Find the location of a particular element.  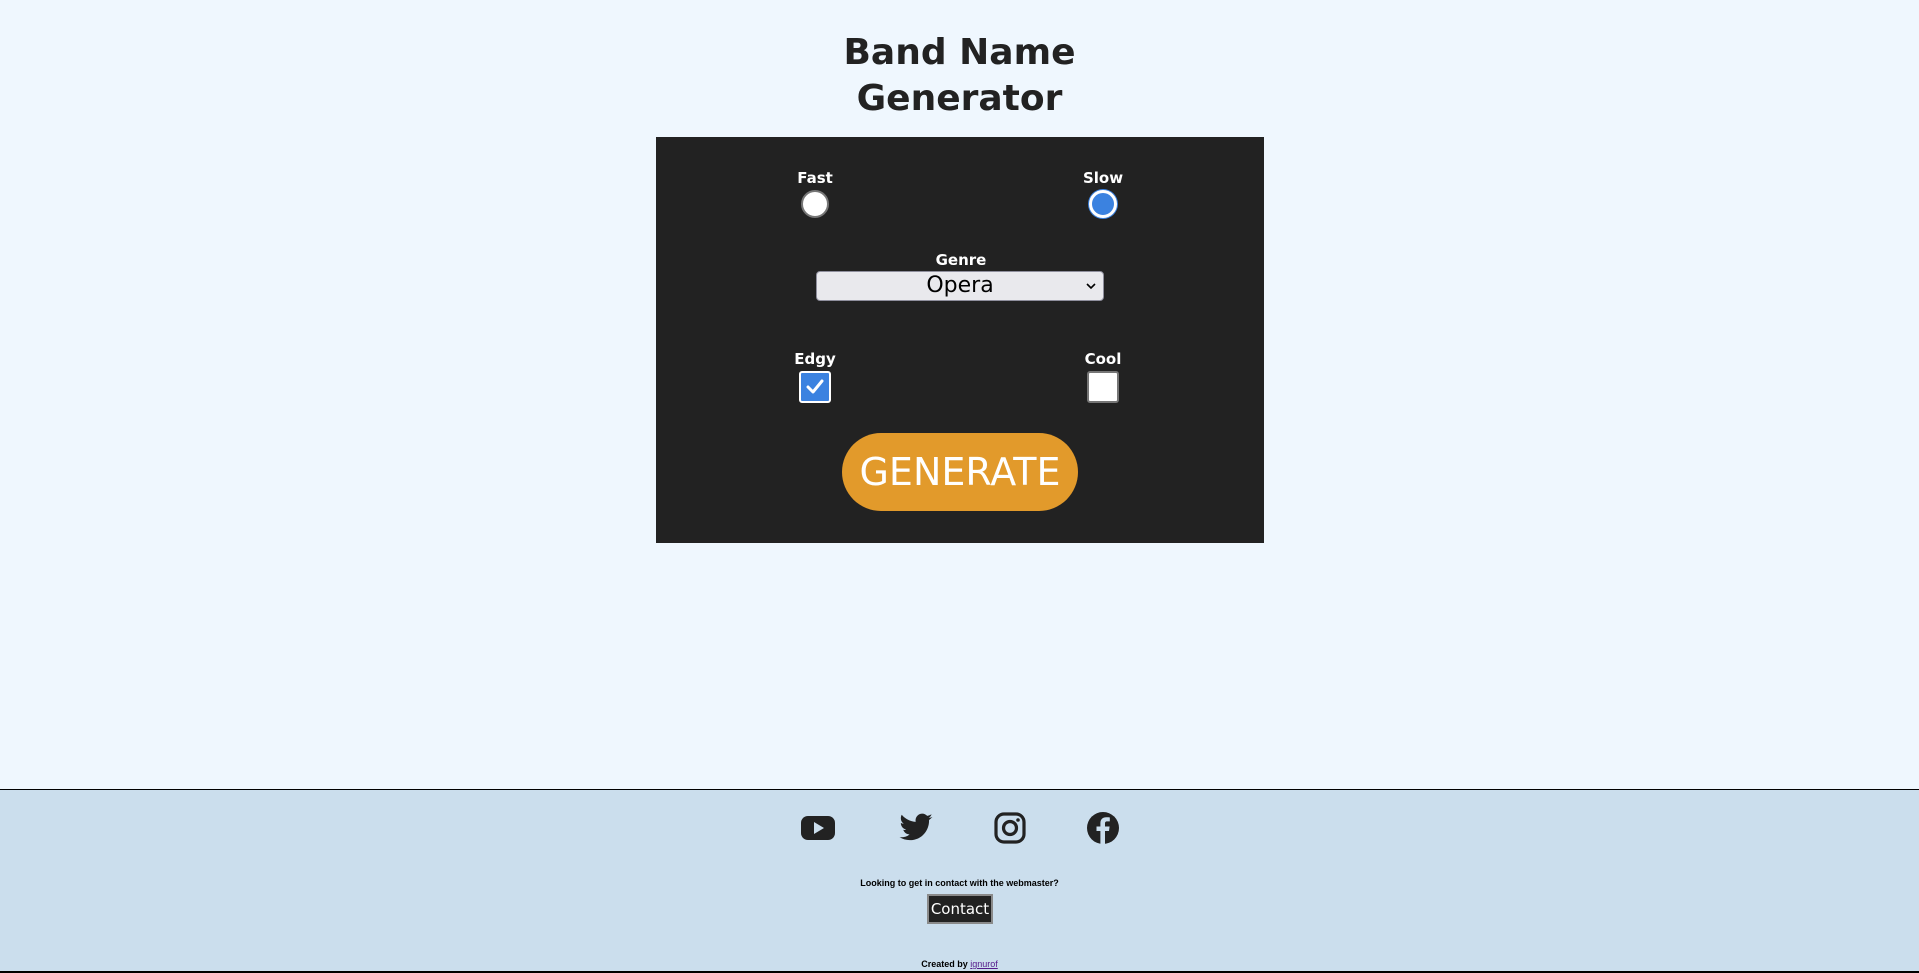

attribute-option-edgy-label: Edgy is located at coordinates (815, 359).